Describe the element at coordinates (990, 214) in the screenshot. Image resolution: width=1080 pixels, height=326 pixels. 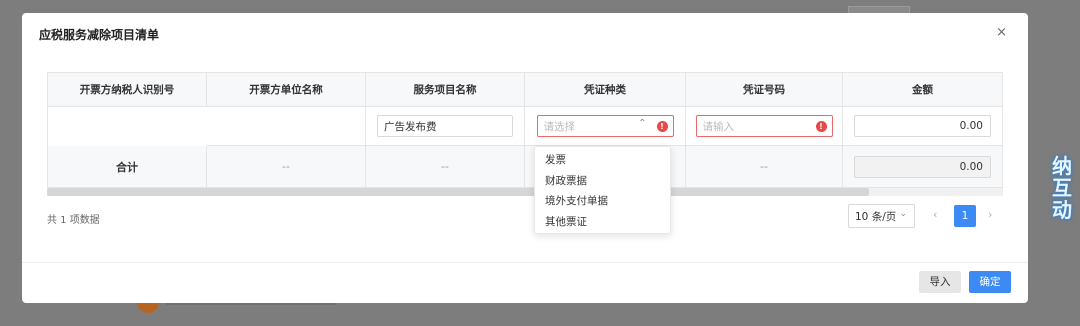
I see `next-page-button: ›` at that location.